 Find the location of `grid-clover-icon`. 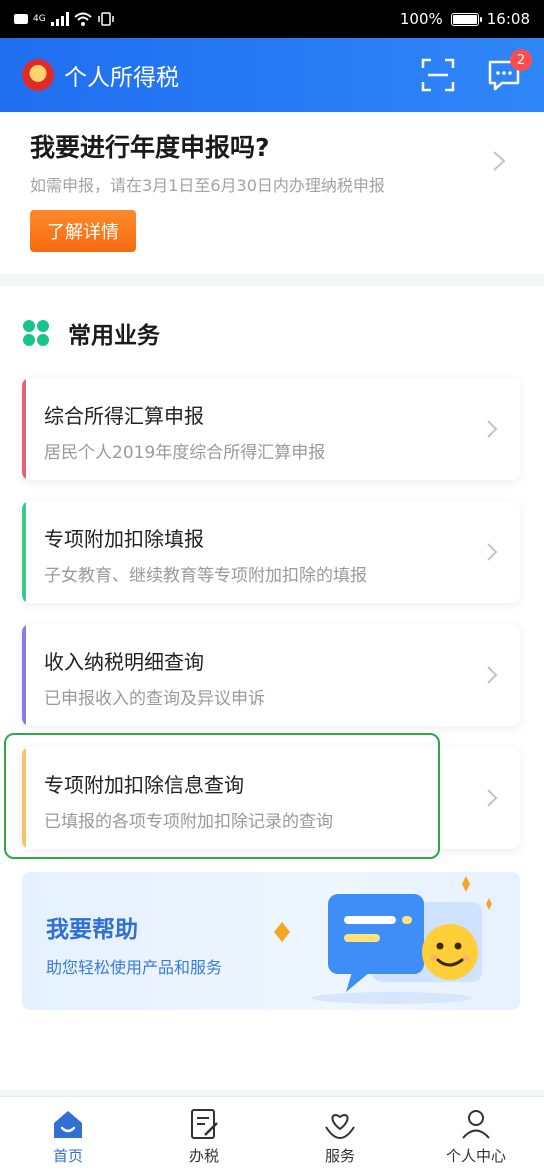

grid-clover-icon is located at coordinates (36, 333).